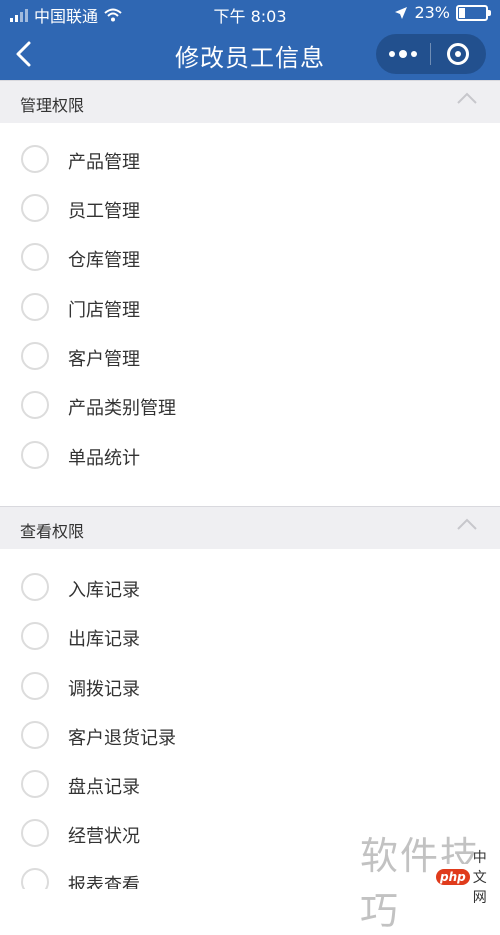 This screenshot has height=935, width=500. What do you see at coordinates (104, 211) in the screenshot?
I see `permission-label: 员工管理` at bounding box center [104, 211].